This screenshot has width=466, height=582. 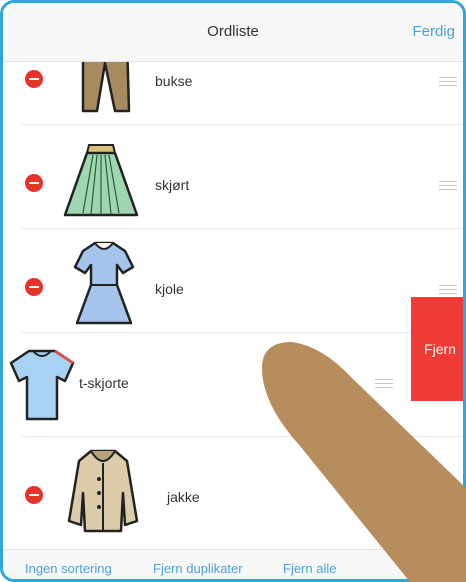 I want to click on remove-all-button: Fjern alle, so click(x=309, y=568).